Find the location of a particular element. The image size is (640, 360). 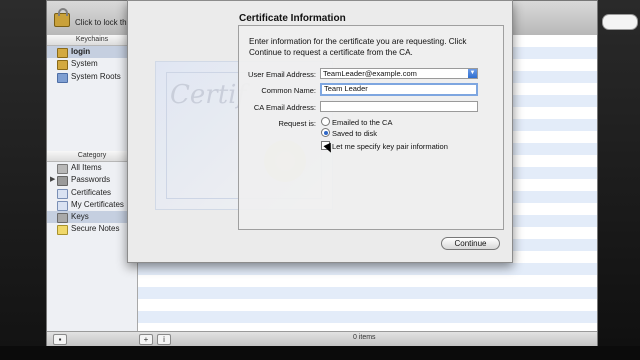

sidebar-item-system: System is located at coordinates (92, 64).